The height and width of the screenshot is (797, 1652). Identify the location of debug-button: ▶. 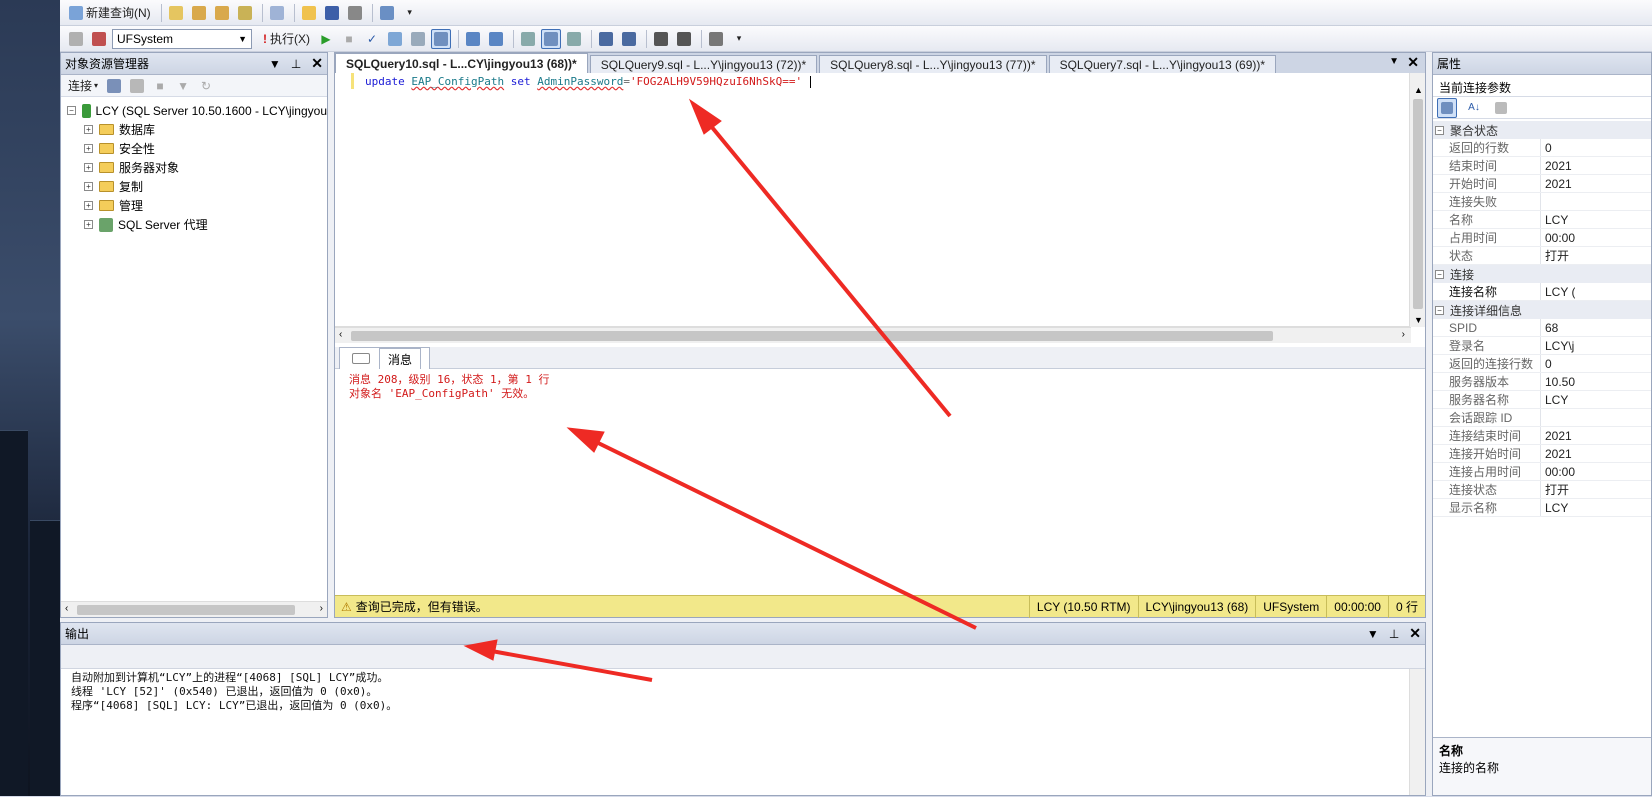
(326, 39).